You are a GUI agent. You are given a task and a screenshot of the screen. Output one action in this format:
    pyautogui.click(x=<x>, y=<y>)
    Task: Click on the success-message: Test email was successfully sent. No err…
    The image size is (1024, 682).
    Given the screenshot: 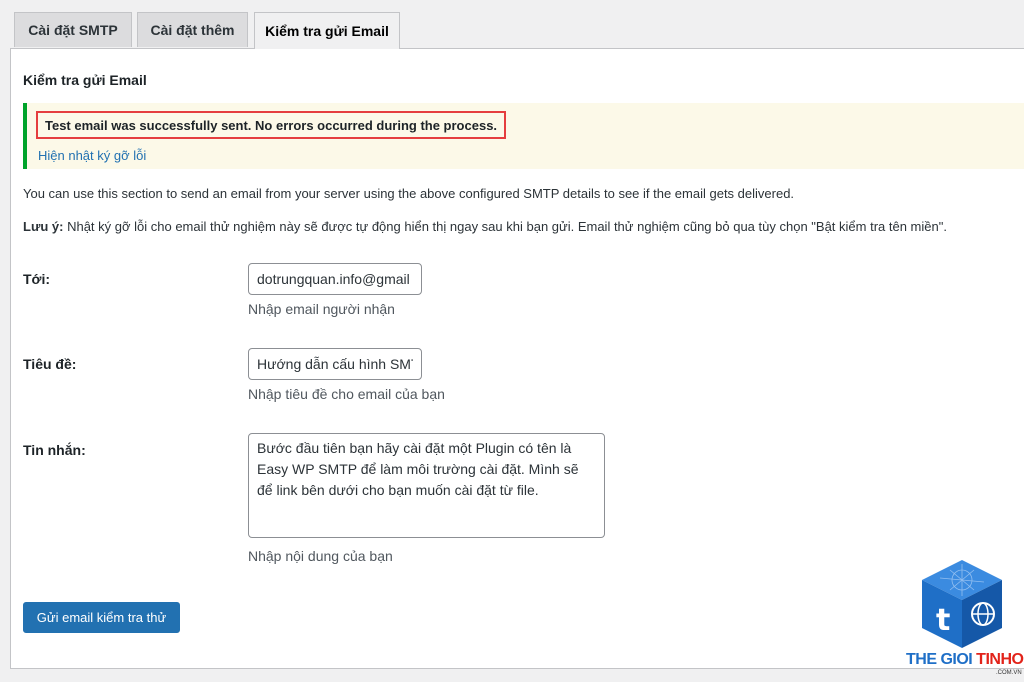 What is the action you would take?
    pyautogui.click(x=271, y=125)
    